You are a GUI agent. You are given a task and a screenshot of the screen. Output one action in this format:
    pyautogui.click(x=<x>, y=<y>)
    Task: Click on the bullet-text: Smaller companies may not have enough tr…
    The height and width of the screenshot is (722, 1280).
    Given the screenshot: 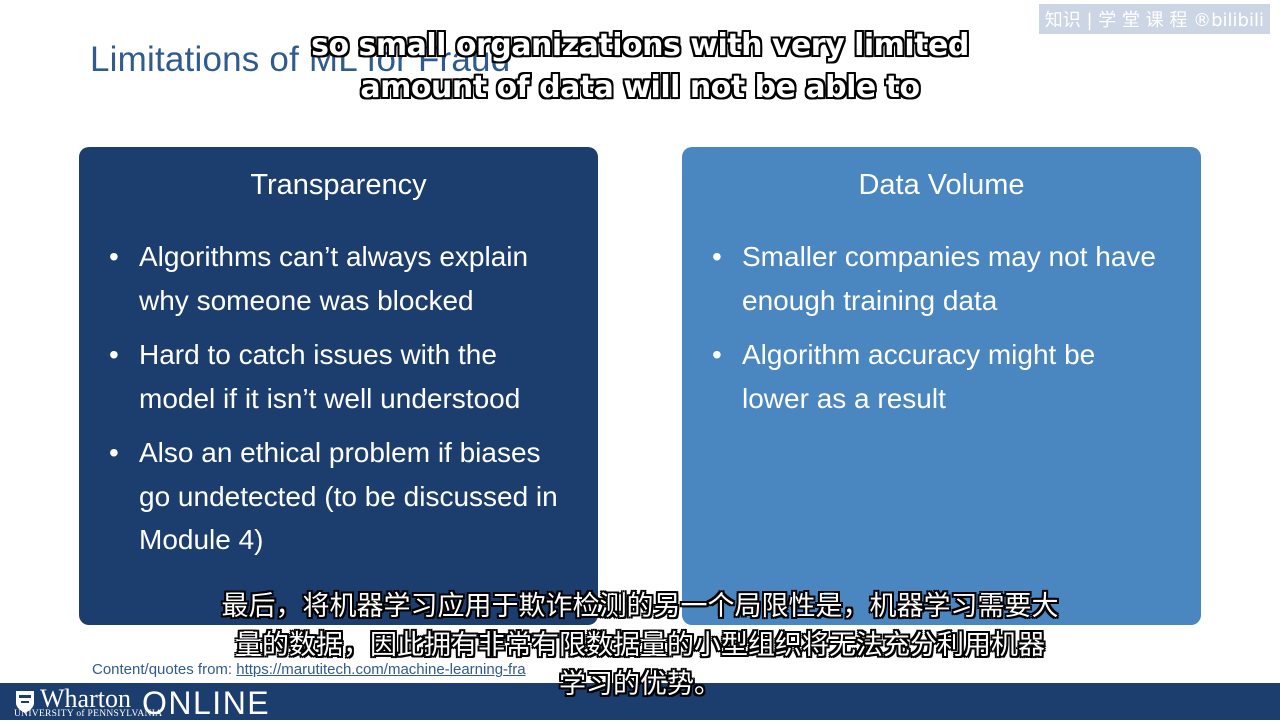 What is the action you would take?
    pyautogui.click(x=949, y=278)
    